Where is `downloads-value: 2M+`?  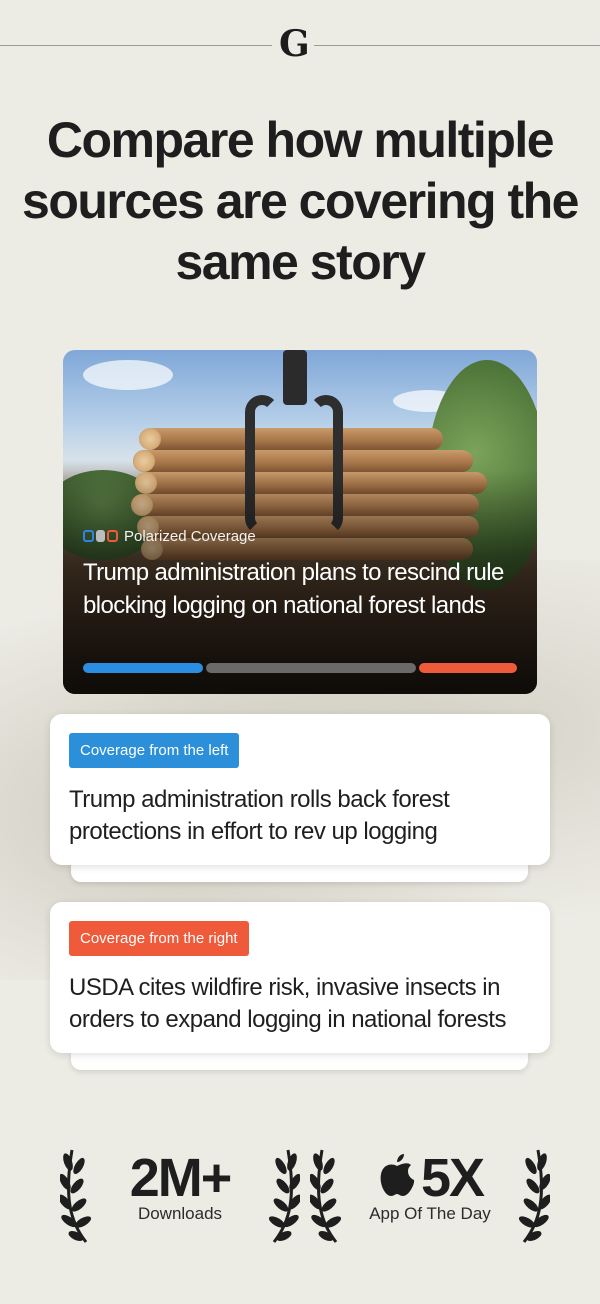 downloads-value: 2M+ is located at coordinates (181, 1178).